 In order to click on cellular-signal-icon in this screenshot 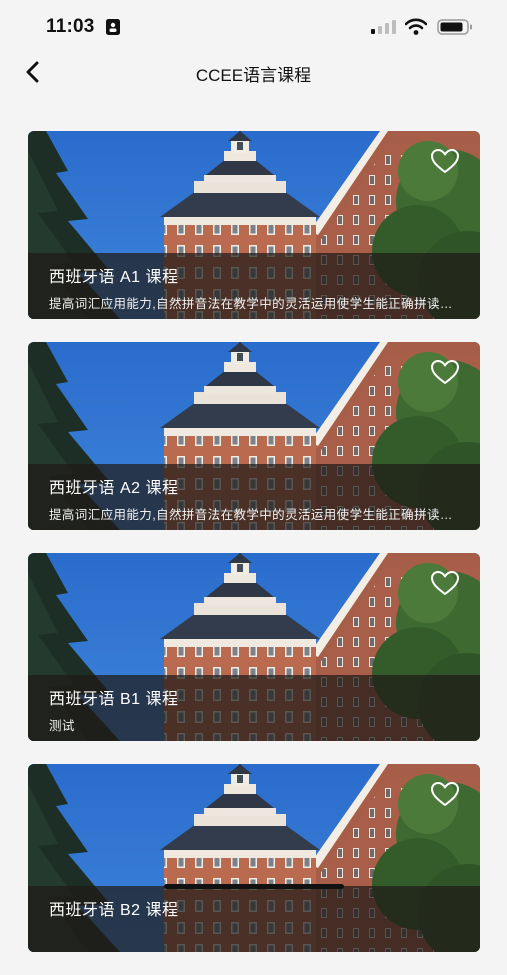, I will do `click(383, 27)`.